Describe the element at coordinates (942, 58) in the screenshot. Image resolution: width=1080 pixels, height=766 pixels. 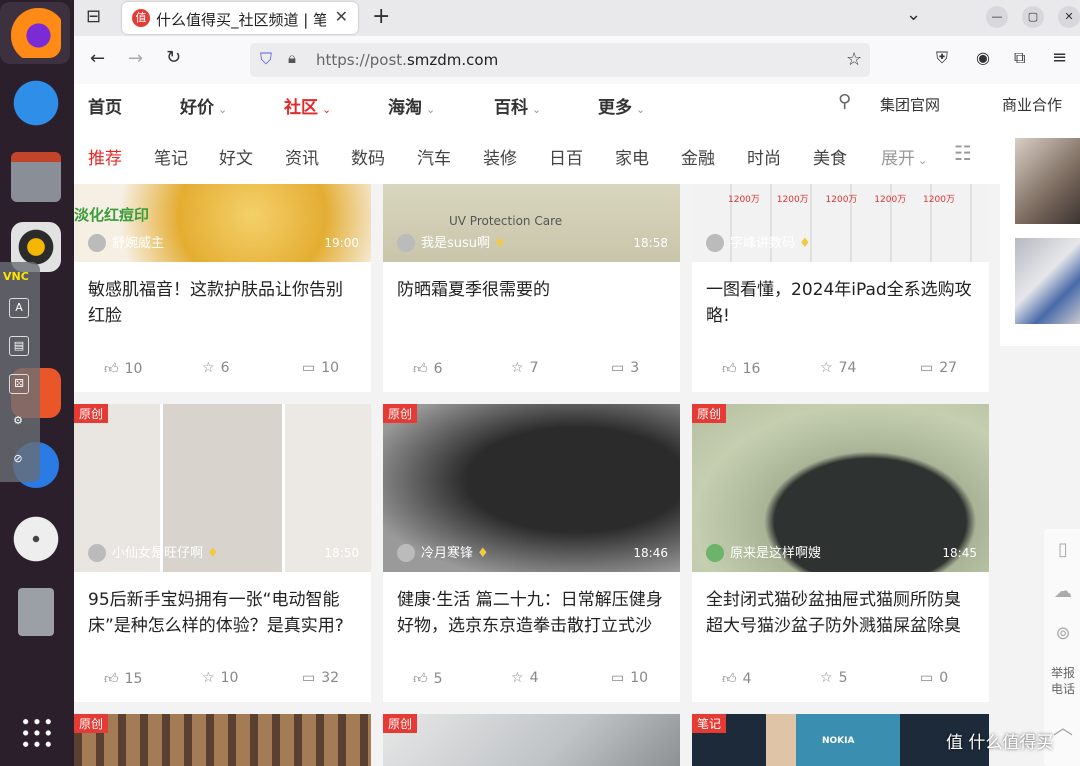
I see `pocket-icon: ⛨` at that location.